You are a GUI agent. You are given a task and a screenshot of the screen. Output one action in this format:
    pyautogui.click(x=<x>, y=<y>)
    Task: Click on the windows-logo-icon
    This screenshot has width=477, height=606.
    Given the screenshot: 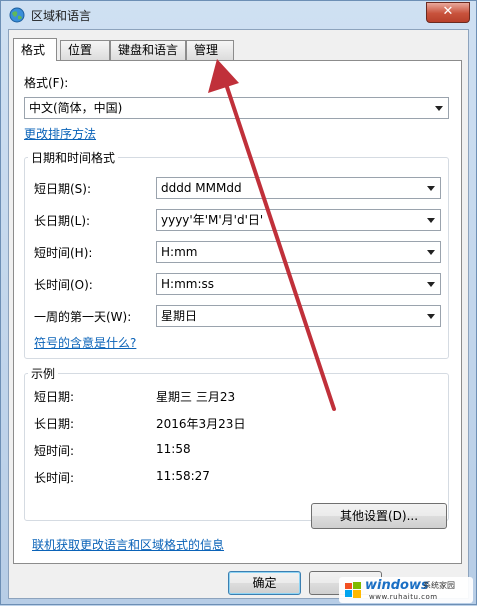 What is the action you would take?
    pyautogui.click(x=353, y=590)
    